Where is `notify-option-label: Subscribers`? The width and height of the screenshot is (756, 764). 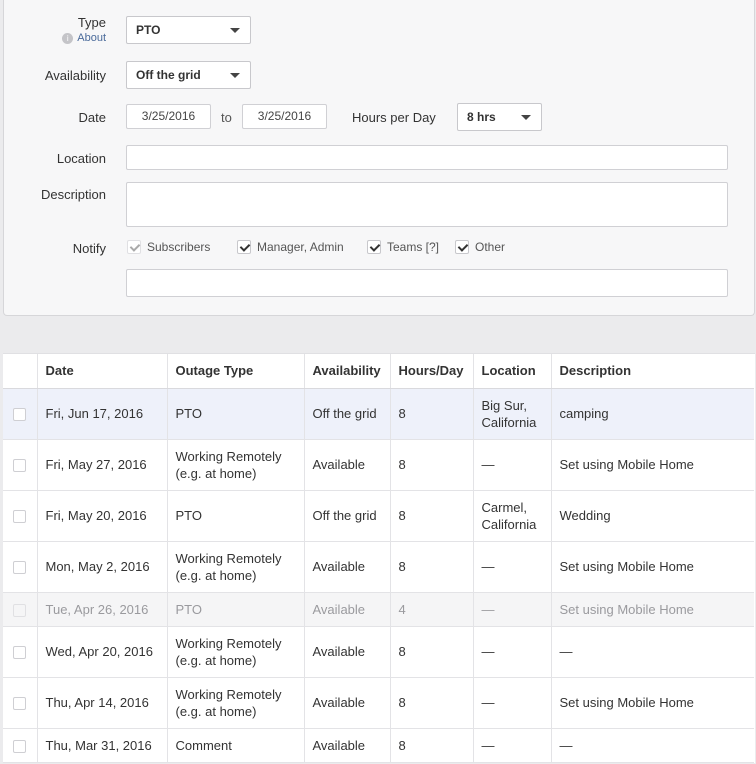
notify-option-label: Subscribers is located at coordinates (179, 247).